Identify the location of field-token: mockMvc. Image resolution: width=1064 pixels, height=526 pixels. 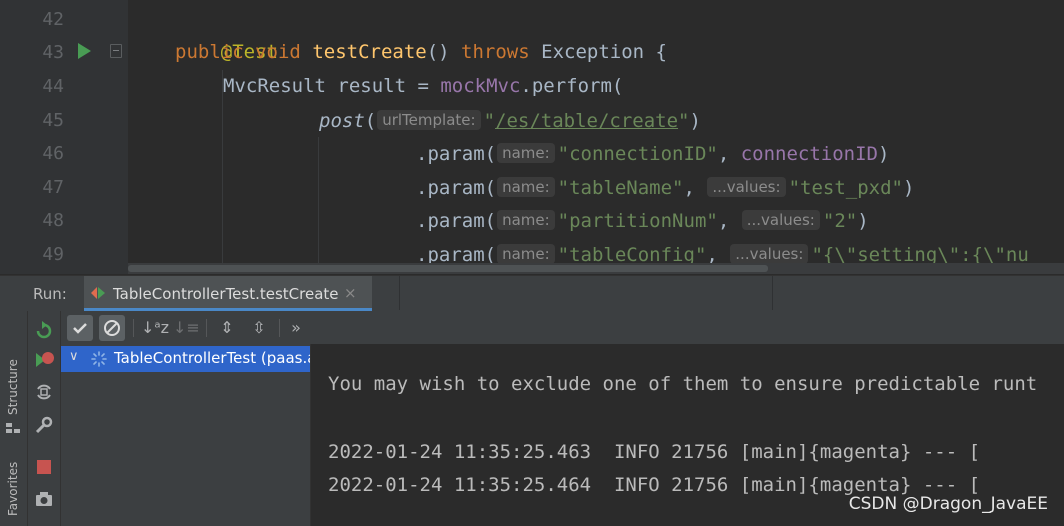
(480, 86).